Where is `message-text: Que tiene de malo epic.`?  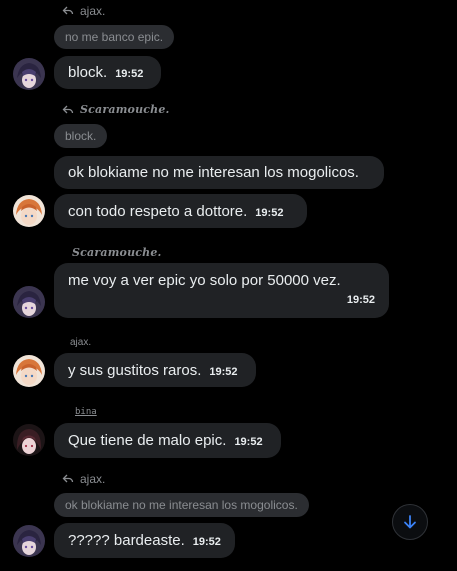 message-text: Que tiene de malo epic. is located at coordinates (147, 440).